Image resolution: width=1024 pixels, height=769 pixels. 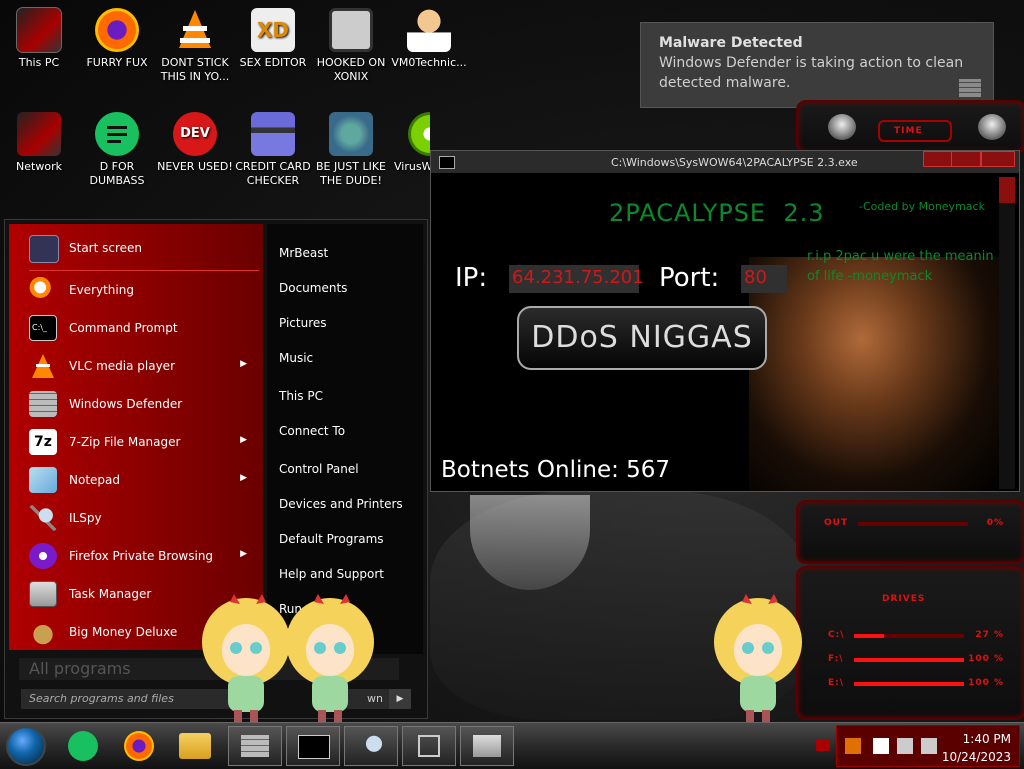 I want to click on taskbar-windows-defender, so click(x=255, y=746).